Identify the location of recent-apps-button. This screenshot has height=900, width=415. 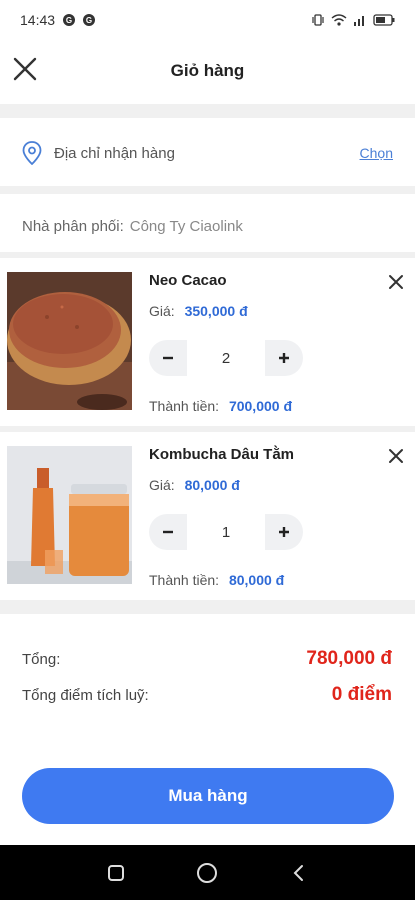
(116, 873).